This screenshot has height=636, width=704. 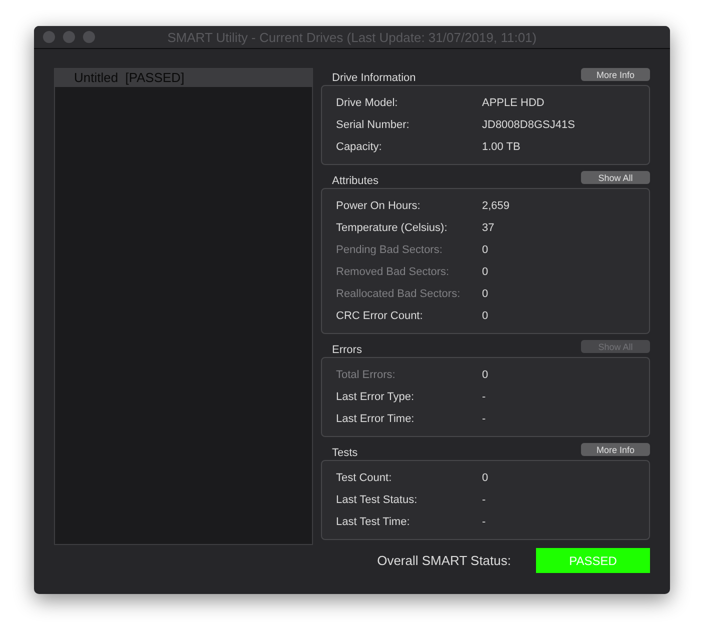 What do you see at coordinates (444, 560) in the screenshot?
I see `status-label: Overall SMART Status:` at bounding box center [444, 560].